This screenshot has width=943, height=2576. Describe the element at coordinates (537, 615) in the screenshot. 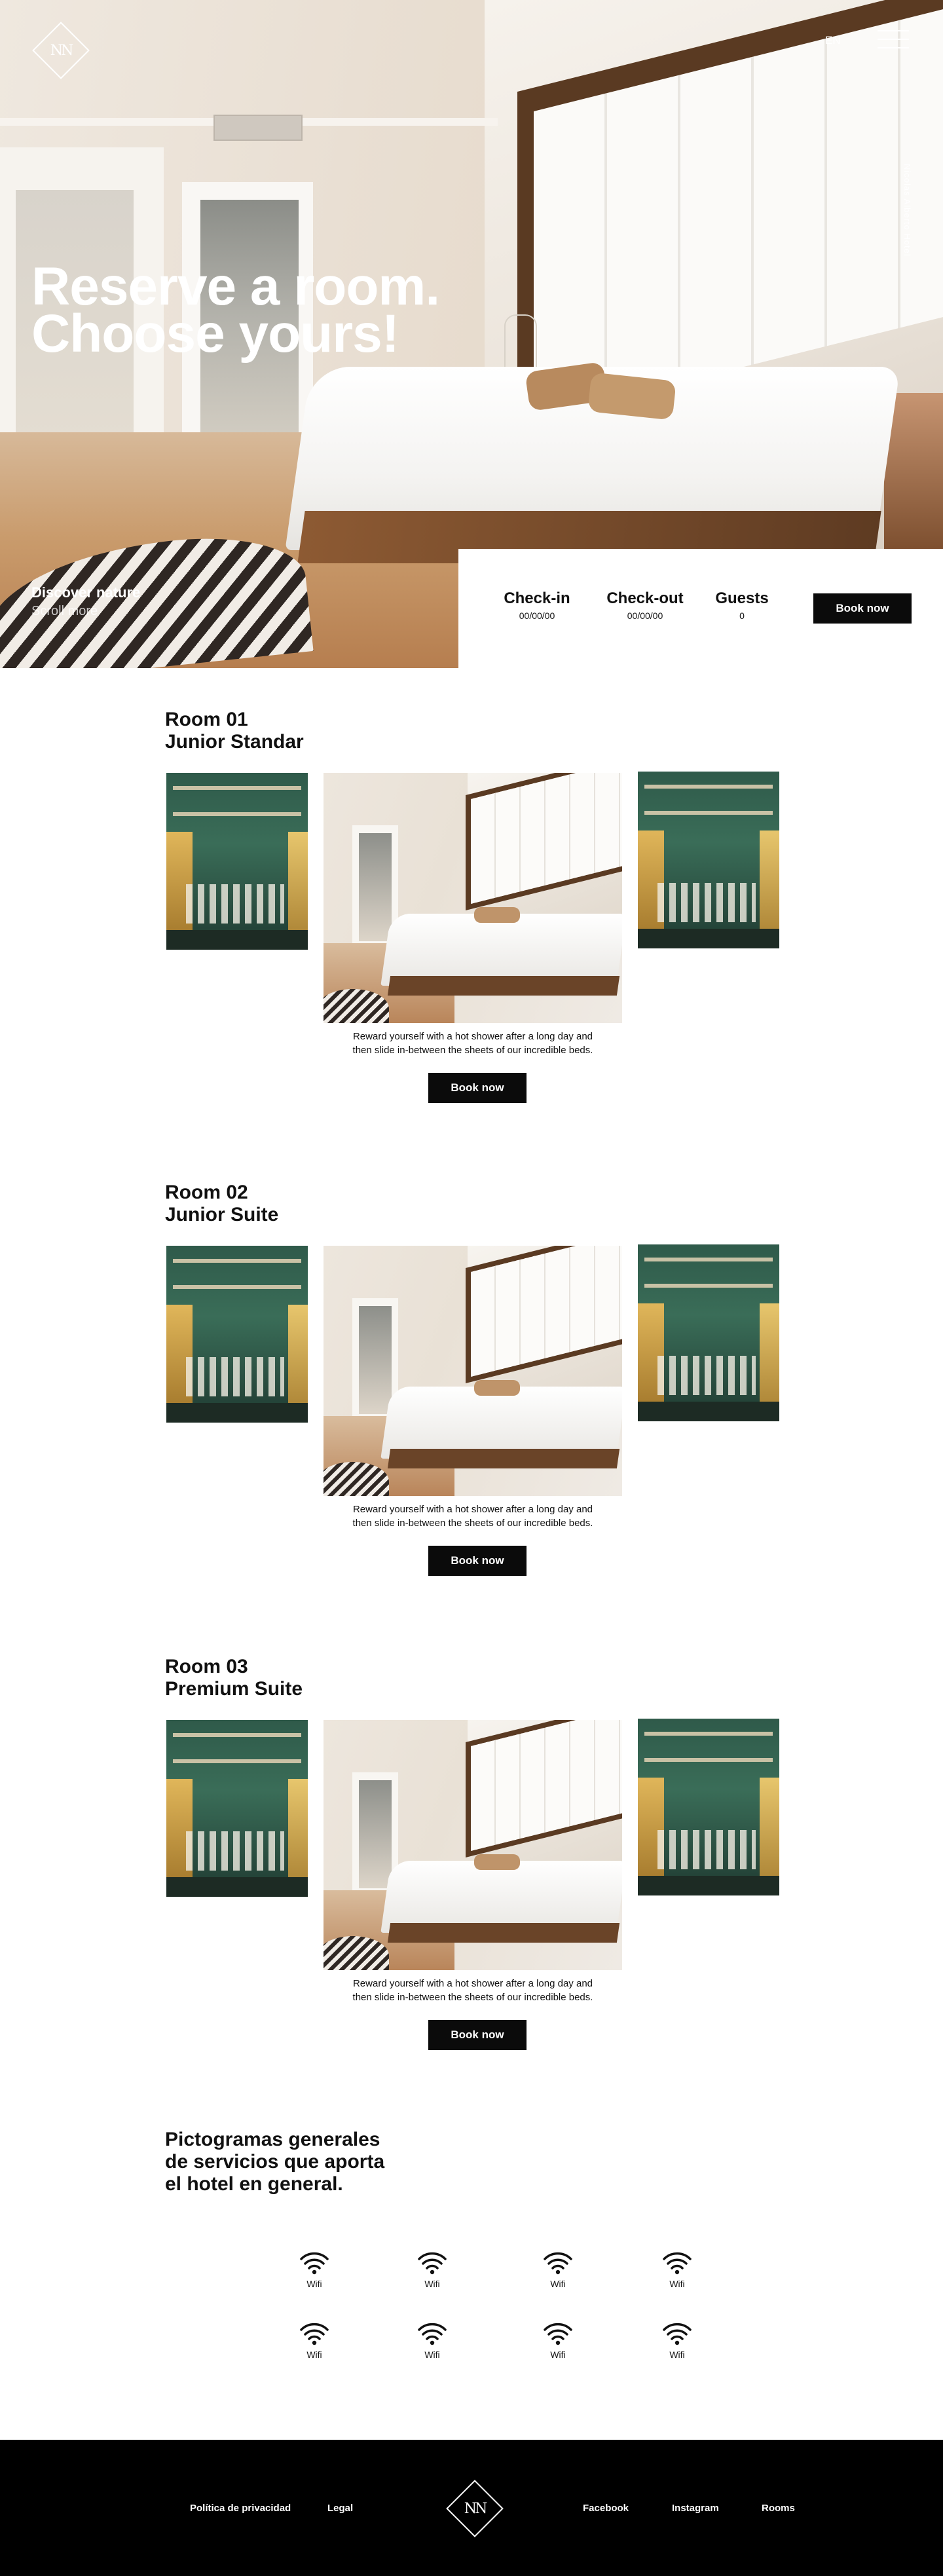

I see `checkin-value: 00/00/00` at that location.